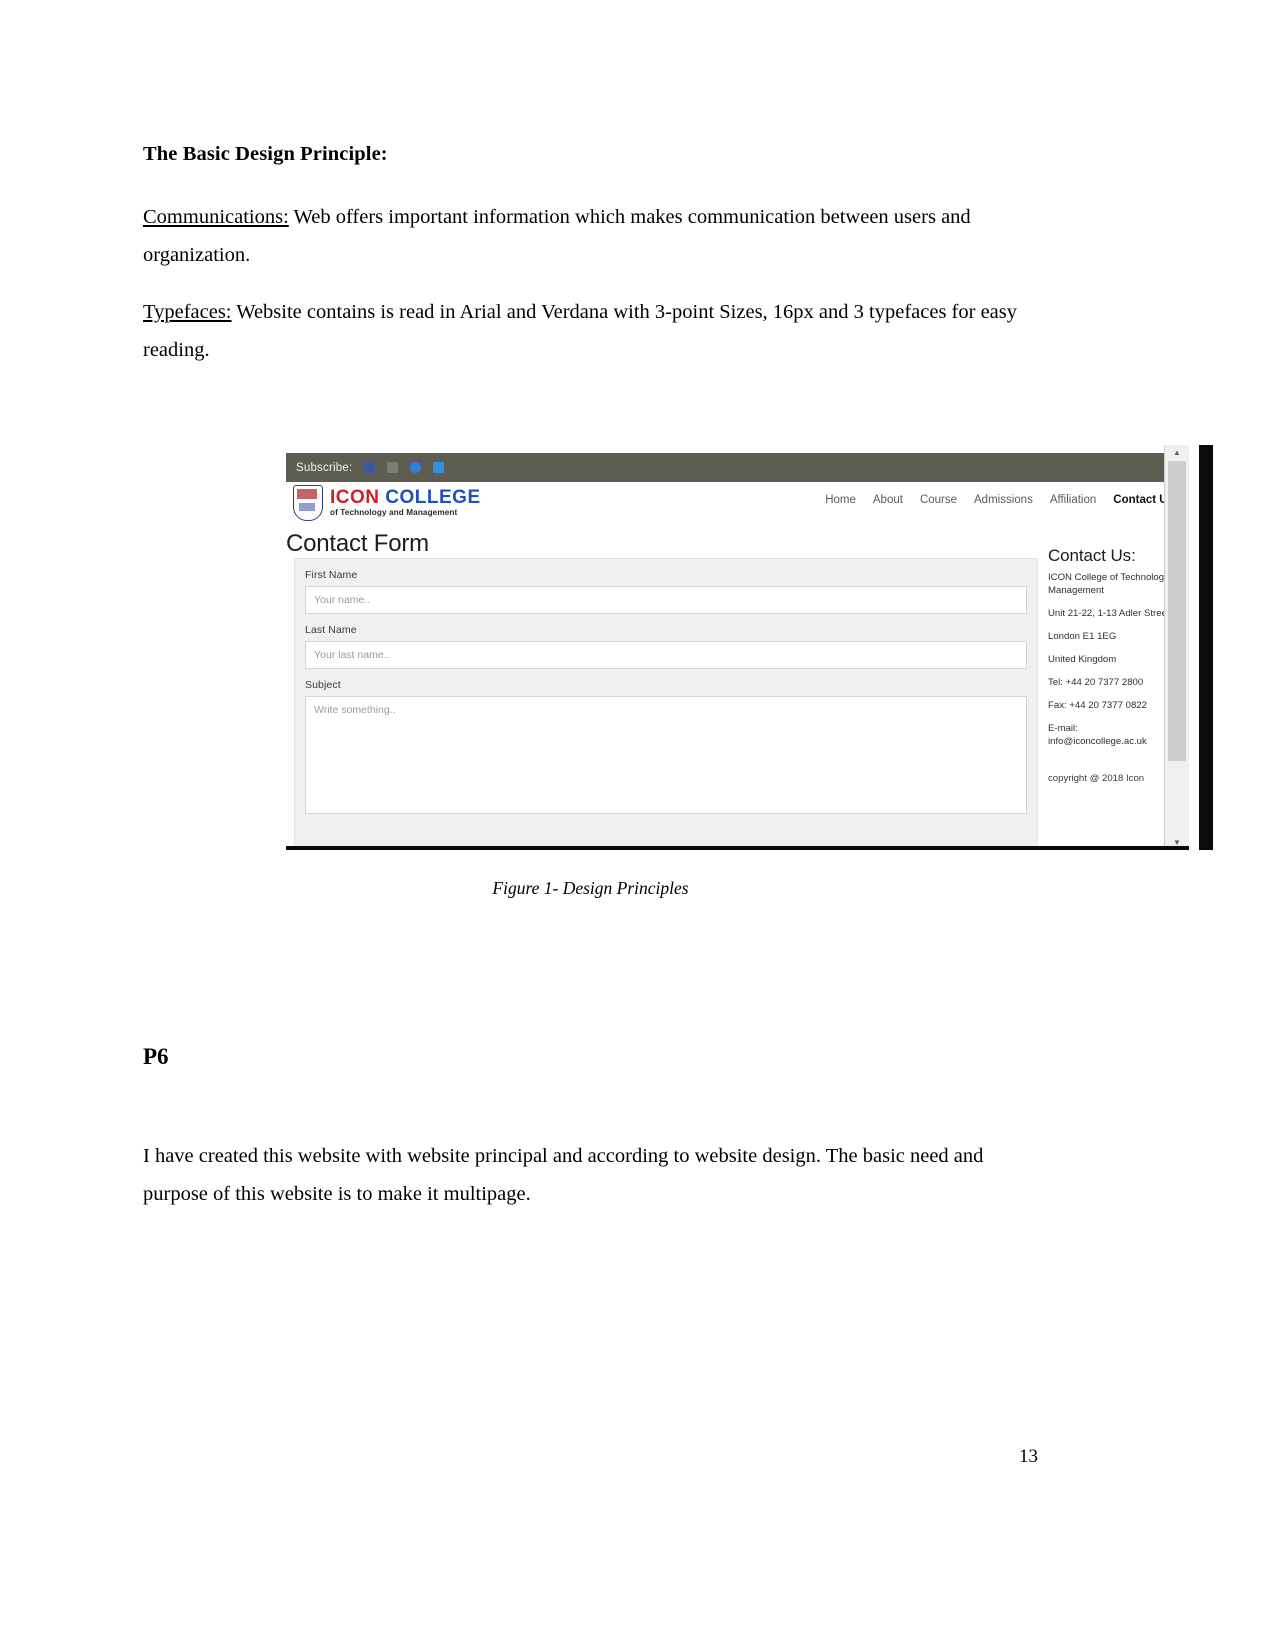  I want to click on nav-item-admissions: Admissions, so click(1003, 500).